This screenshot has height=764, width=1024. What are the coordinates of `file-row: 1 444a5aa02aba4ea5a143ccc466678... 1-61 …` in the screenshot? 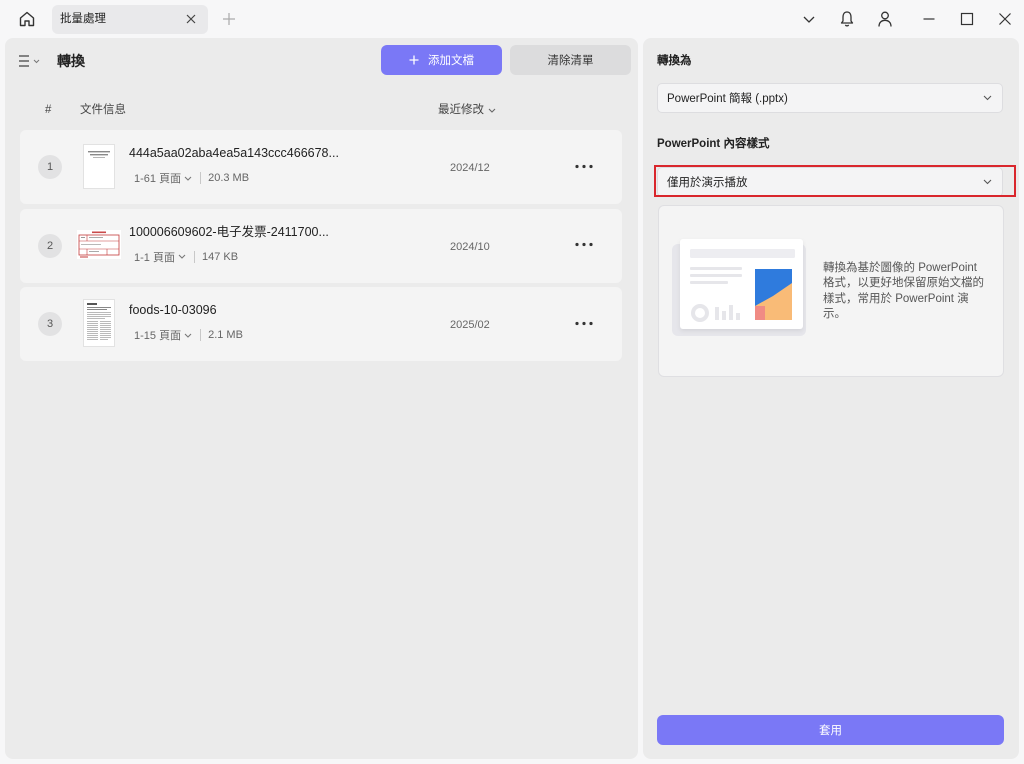 It's located at (321, 167).